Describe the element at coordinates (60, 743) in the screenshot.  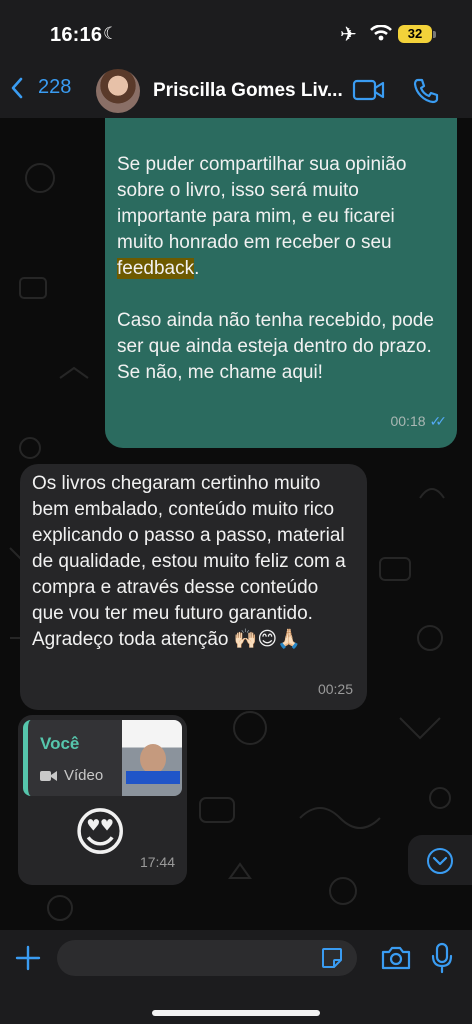
I see `quote-author: Você` at that location.